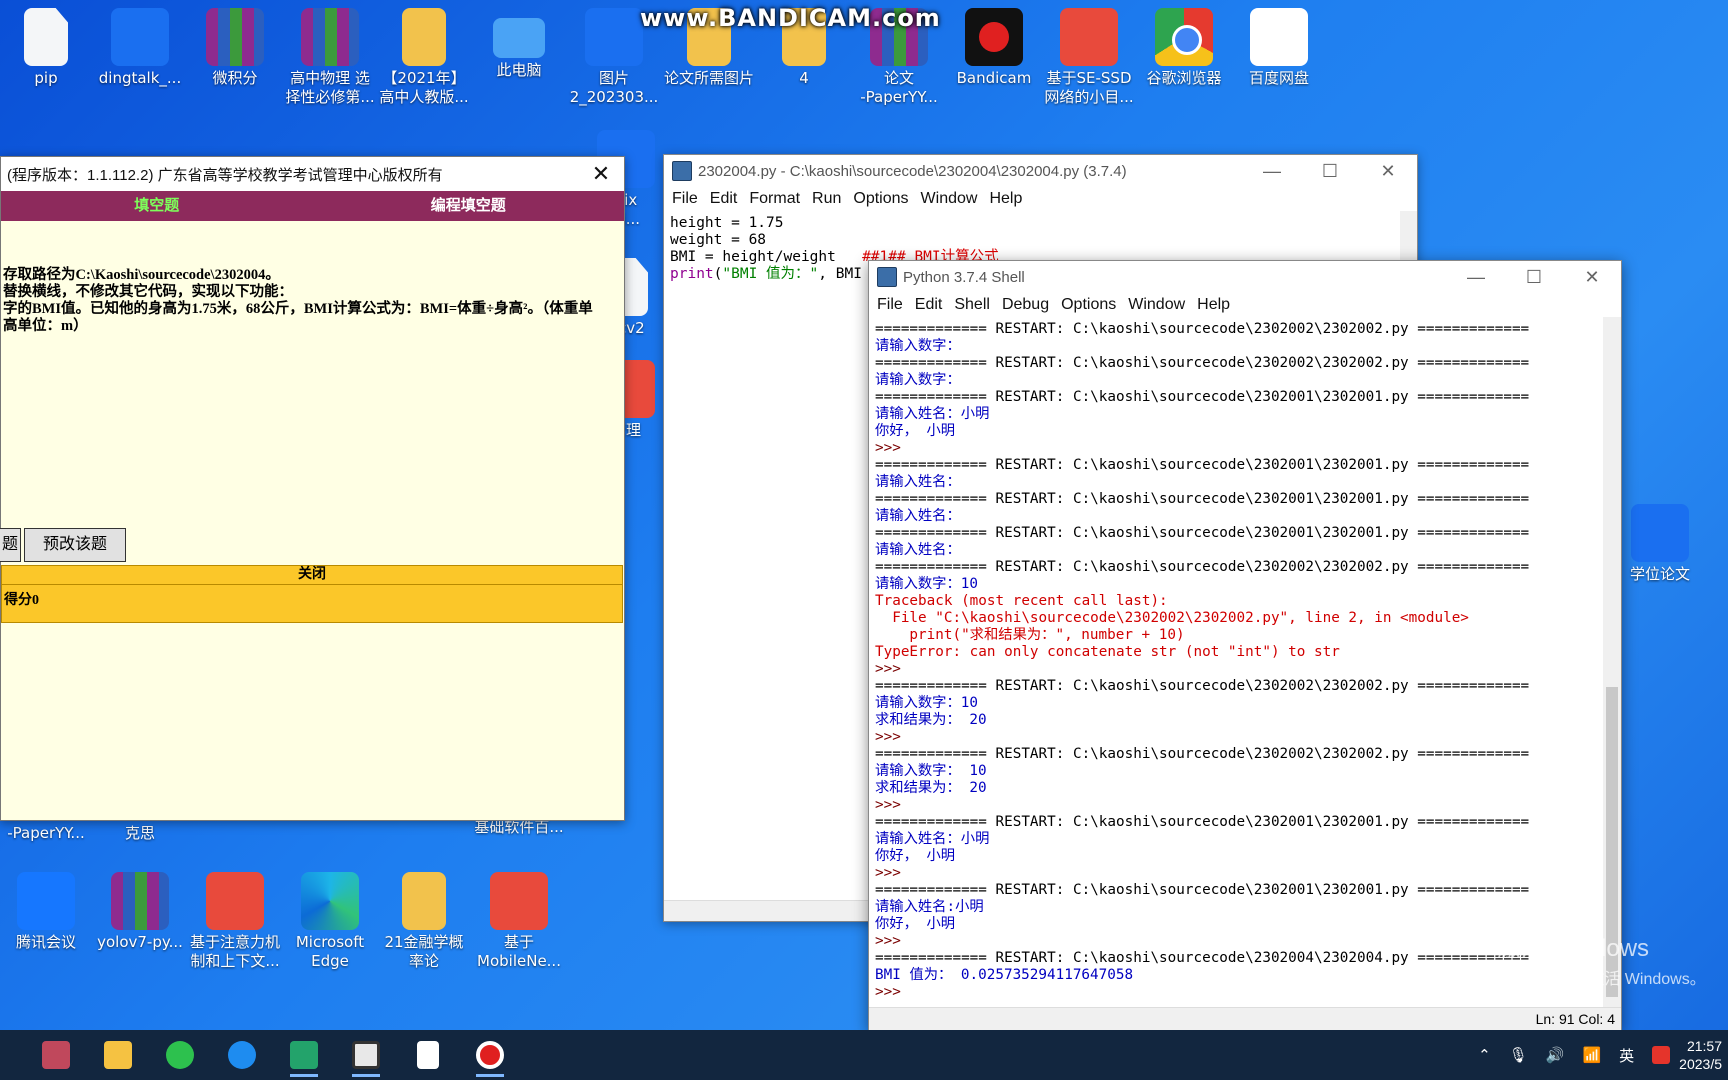  Describe the element at coordinates (1661, 1055) in the screenshot. I see `antivirus-icon` at that location.